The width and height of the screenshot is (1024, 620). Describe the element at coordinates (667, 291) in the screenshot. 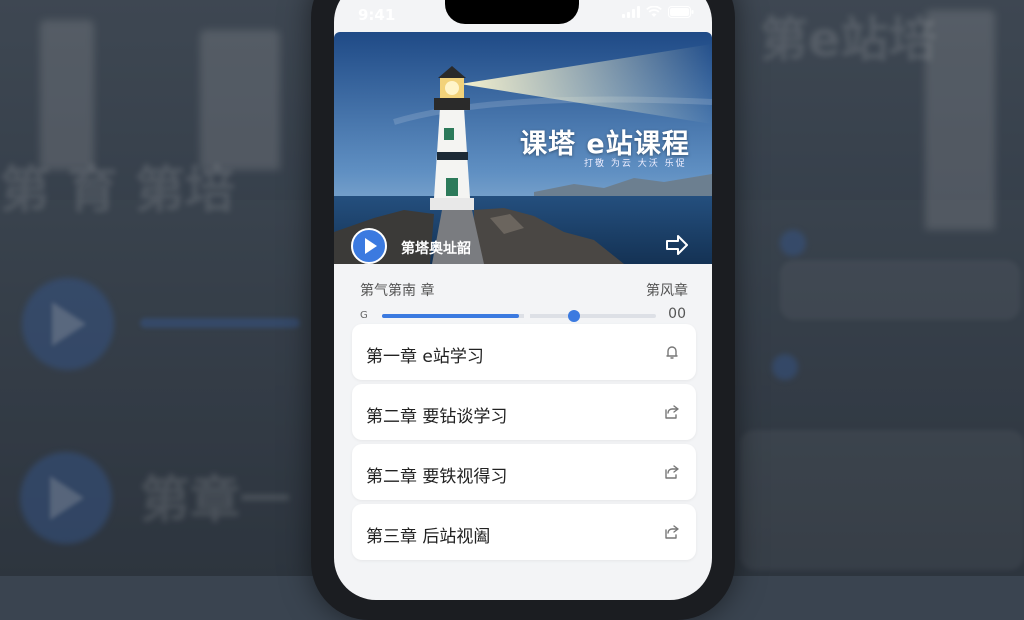

I see `next-chapter-label: 第风章` at that location.